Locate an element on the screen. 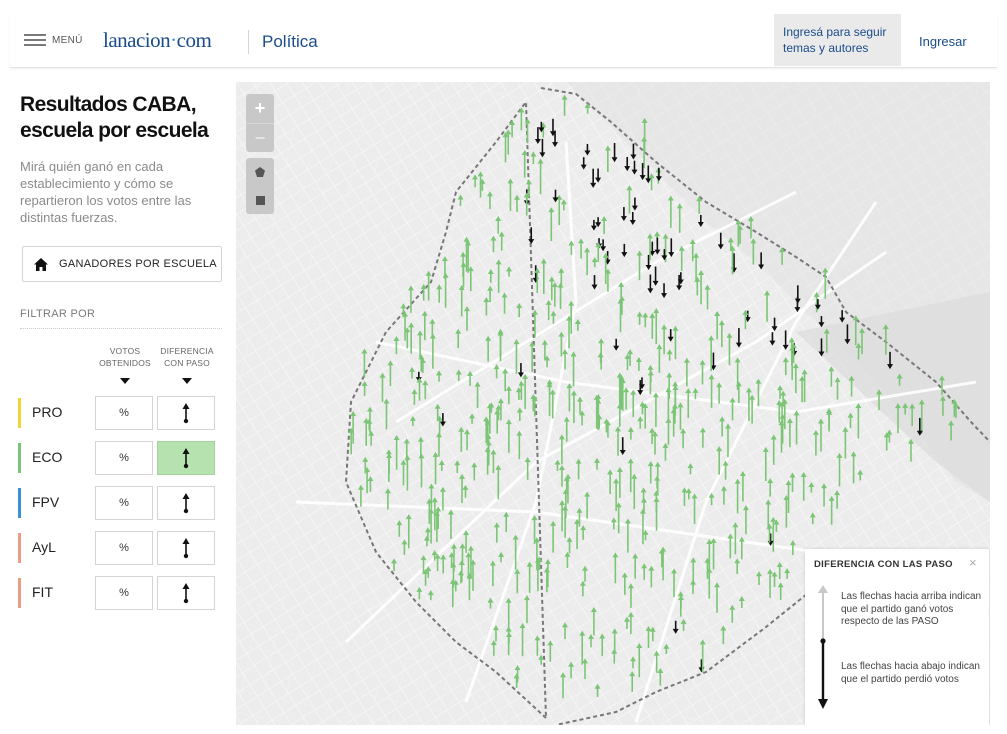 Image resolution: width=1007 pixels, height=734 pixels. login-link: Ingresar is located at coordinates (943, 41).